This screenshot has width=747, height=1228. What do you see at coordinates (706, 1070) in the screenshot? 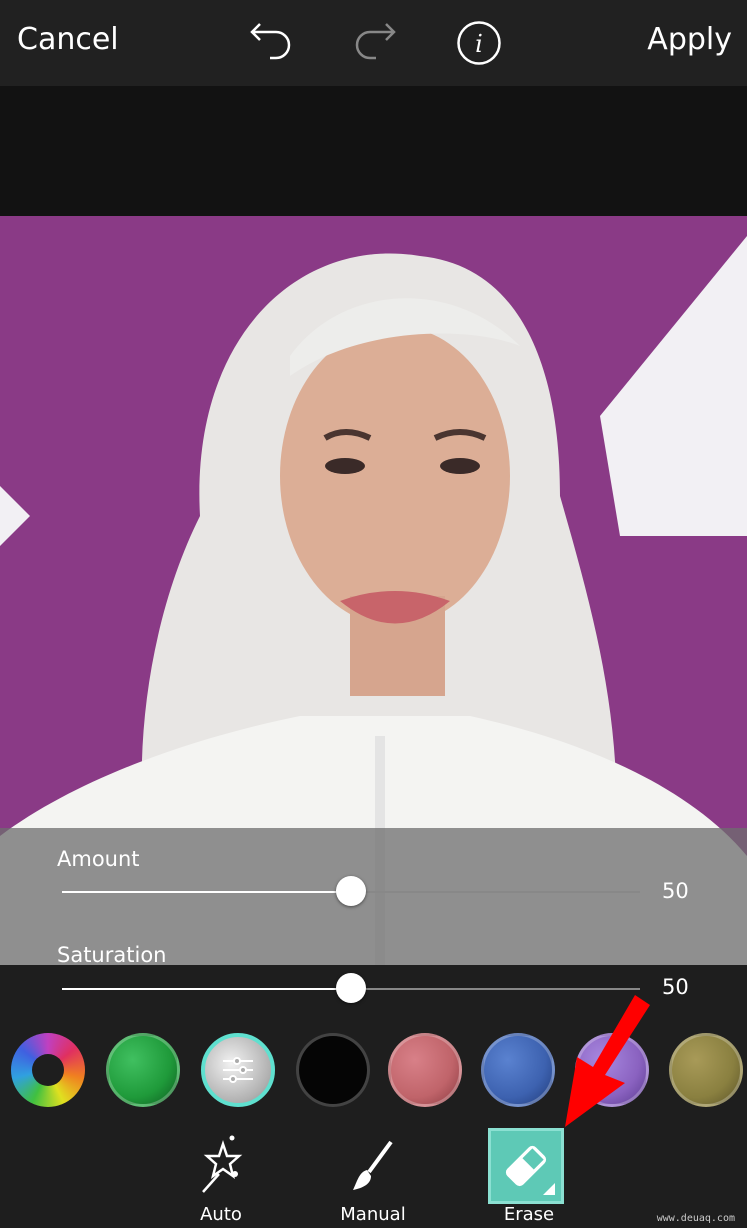
I see `swatch-olive` at bounding box center [706, 1070].